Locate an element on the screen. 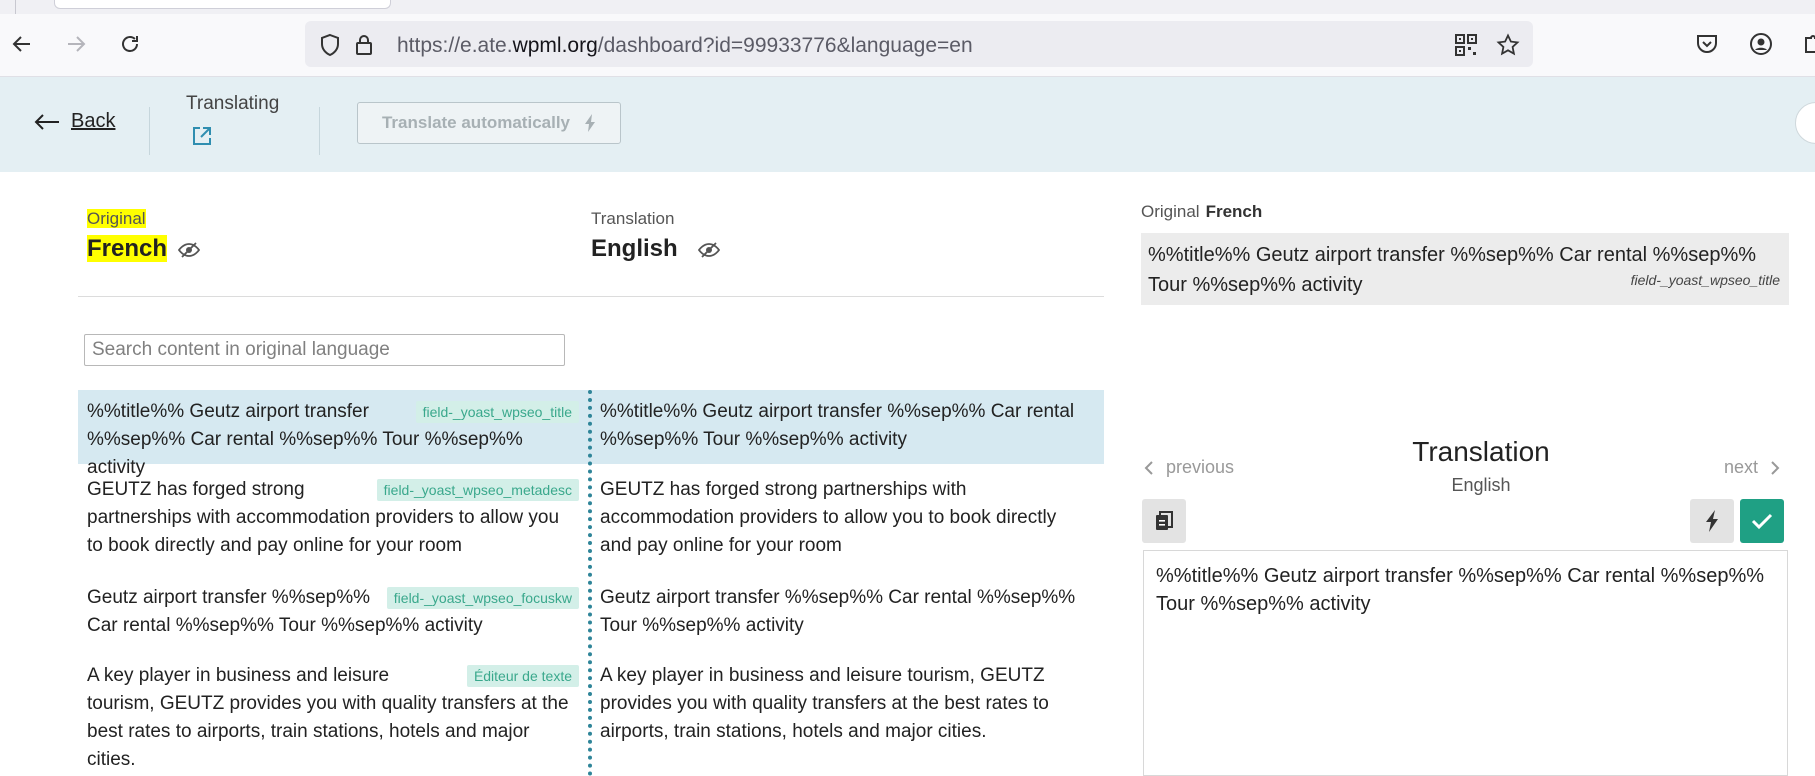  copy-original-button is located at coordinates (1164, 521).